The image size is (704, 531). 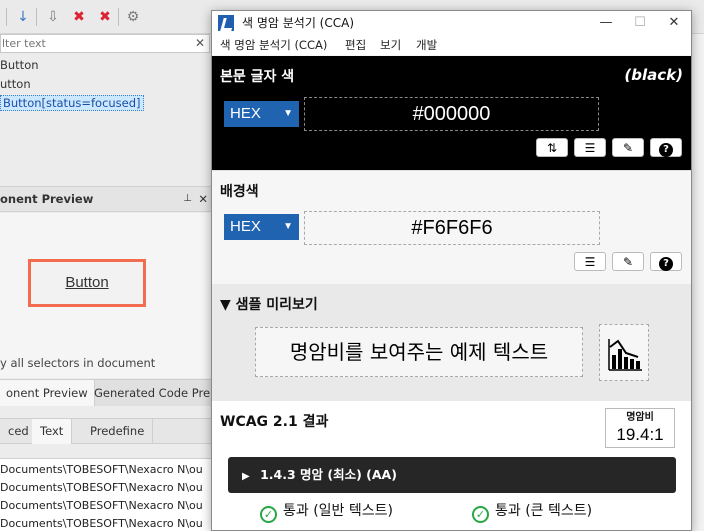 I want to click on close-panel-icon: ✕, so click(x=203, y=199).